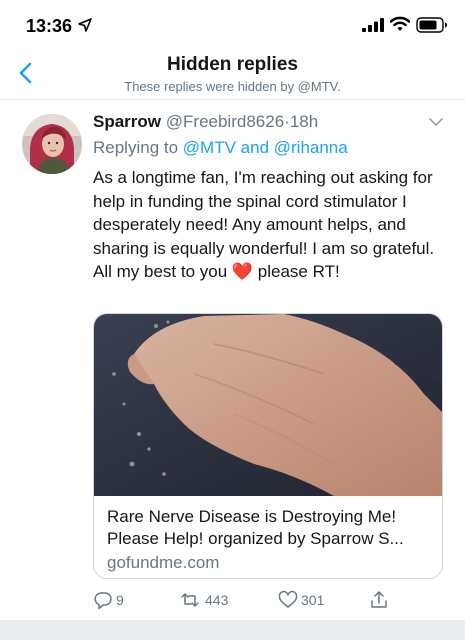 The image size is (465, 640). Describe the element at coordinates (120, 600) in the screenshot. I see `reply-count: 9` at that location.